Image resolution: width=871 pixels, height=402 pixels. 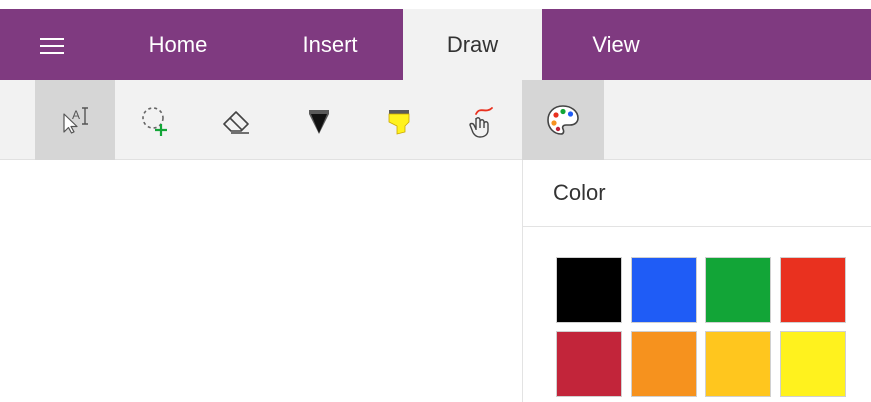 I want to click on color-swatch-black, so click(x=589, y=290).